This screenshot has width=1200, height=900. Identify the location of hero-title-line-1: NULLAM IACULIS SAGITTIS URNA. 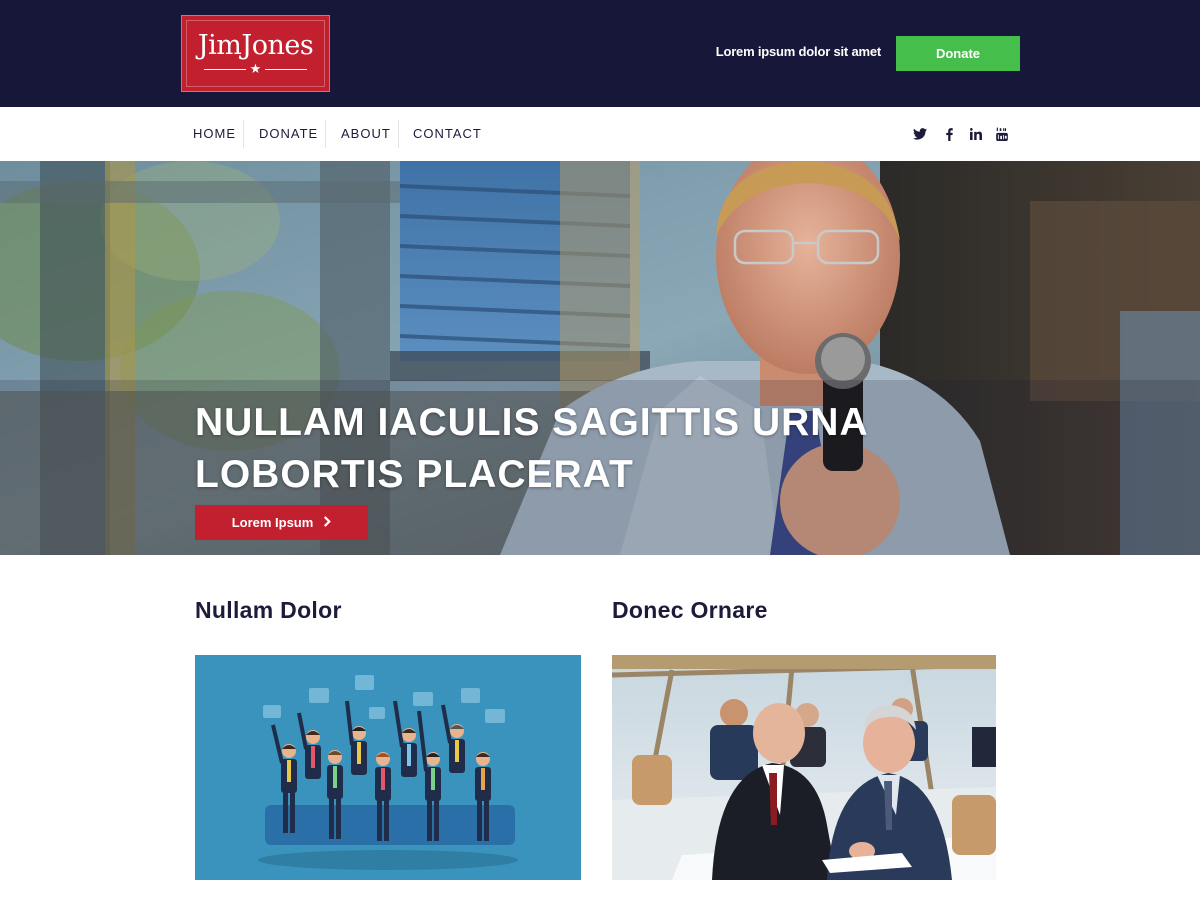
(532, 422).